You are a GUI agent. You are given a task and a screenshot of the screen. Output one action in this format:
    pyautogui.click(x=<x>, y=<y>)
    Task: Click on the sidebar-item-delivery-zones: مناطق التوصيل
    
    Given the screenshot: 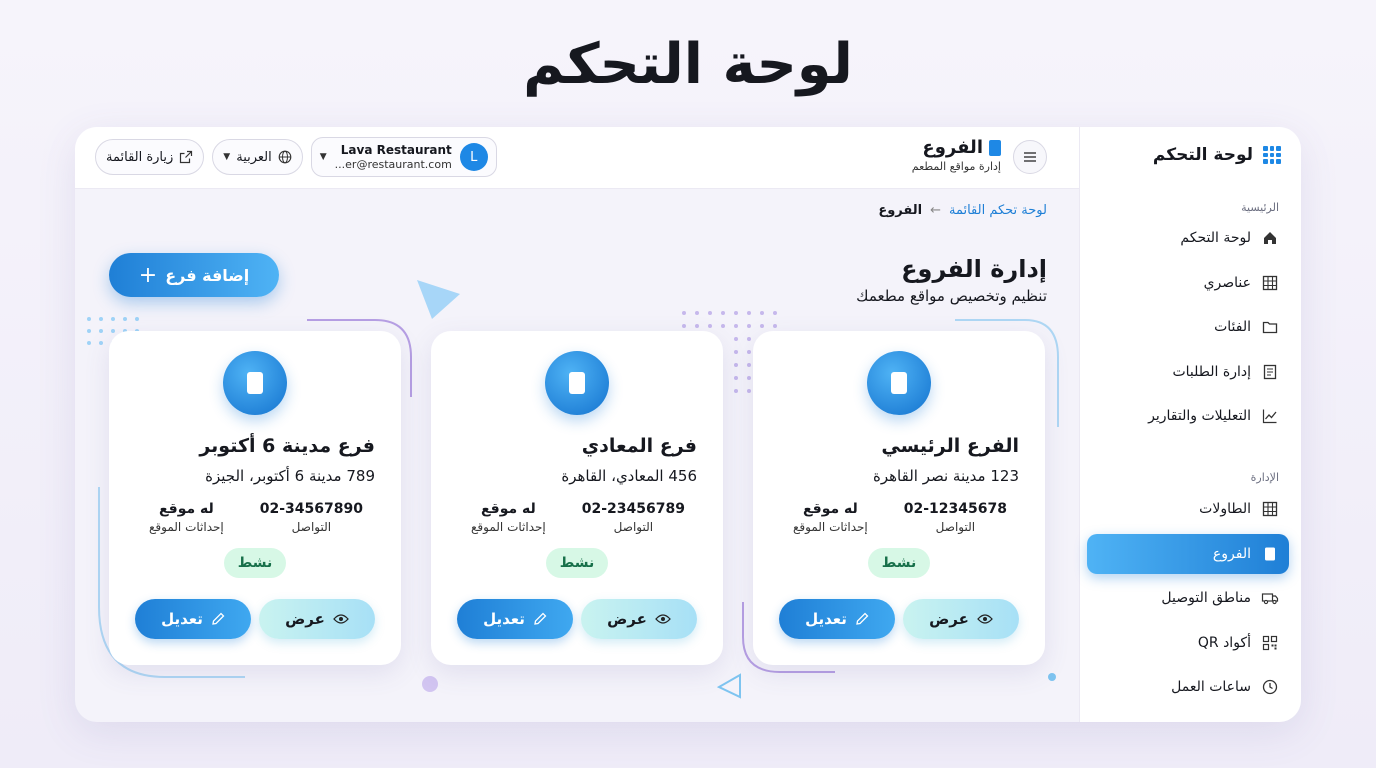 What is the action you would take?
    pyautogui.click(x=1188, y=598)
    